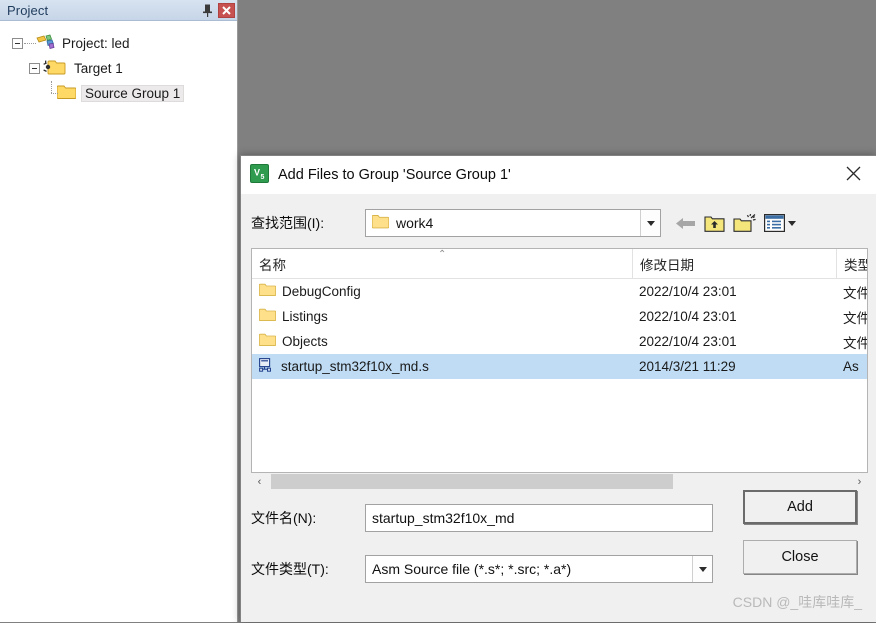  I want to click on arrow-left-icon, so click(685, 223).